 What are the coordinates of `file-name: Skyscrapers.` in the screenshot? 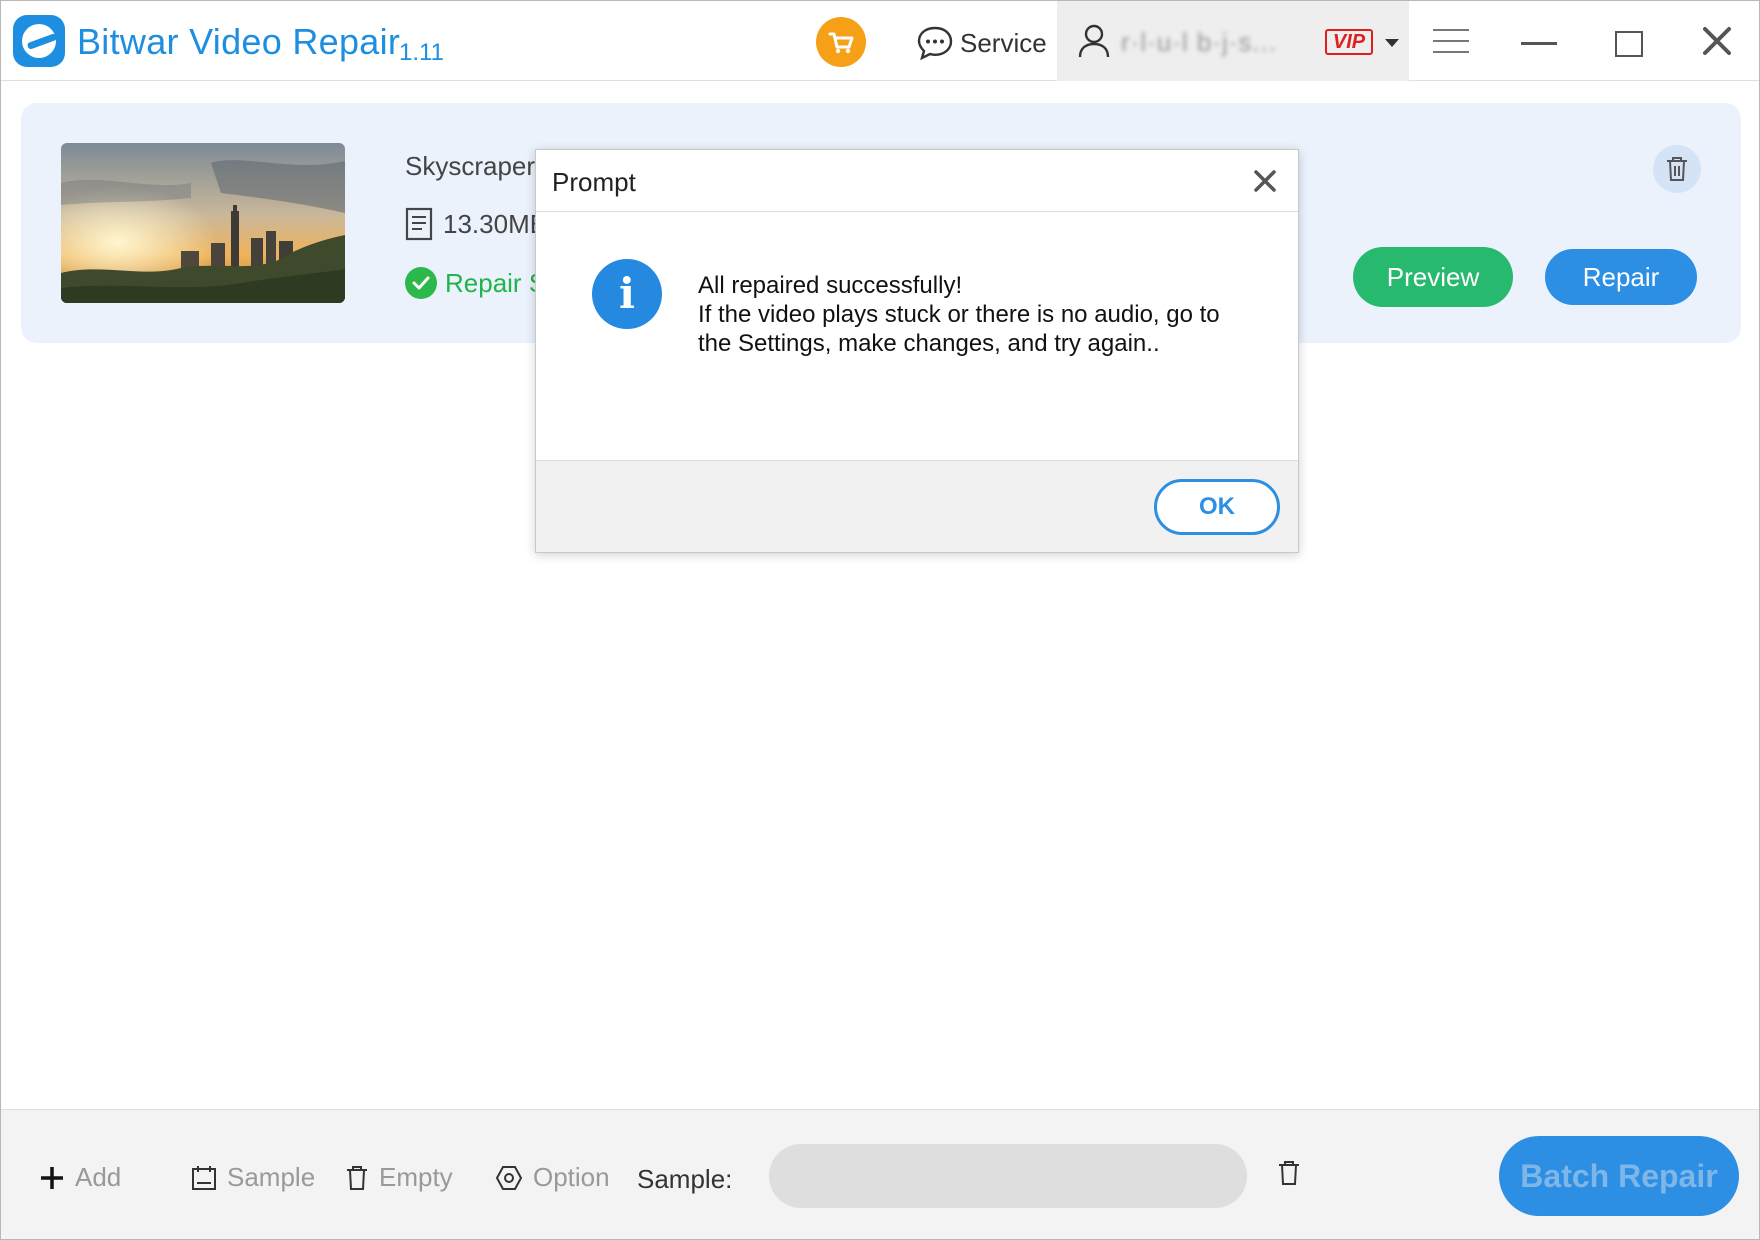 It's located at (480, 166).